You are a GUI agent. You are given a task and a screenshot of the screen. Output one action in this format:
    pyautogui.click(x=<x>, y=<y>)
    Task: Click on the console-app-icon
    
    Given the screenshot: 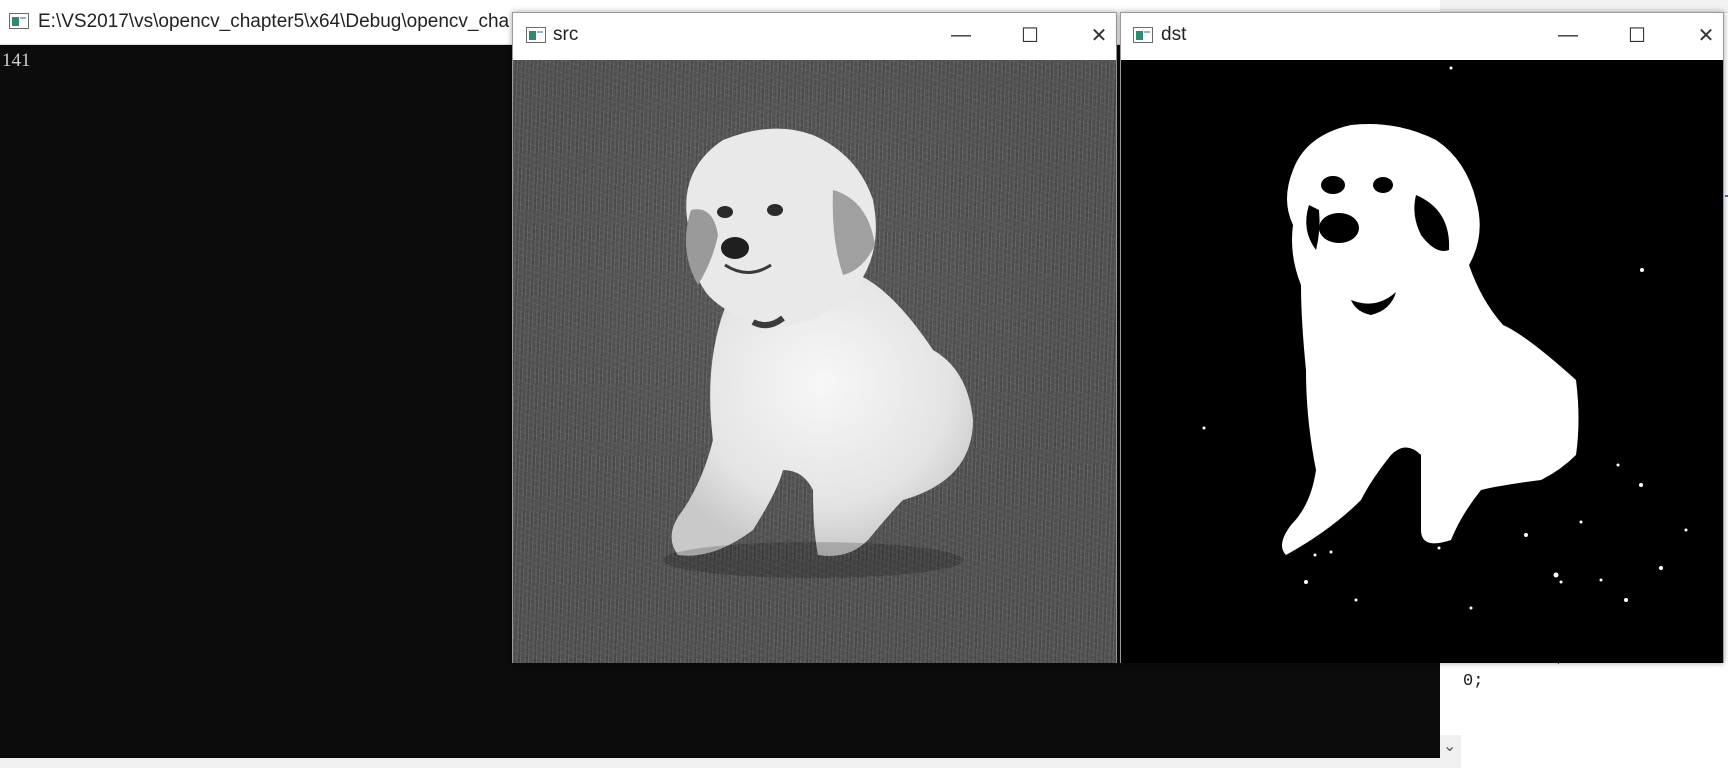 What is the action you would take?
    pyautogui.click(x=19, y=21)
    